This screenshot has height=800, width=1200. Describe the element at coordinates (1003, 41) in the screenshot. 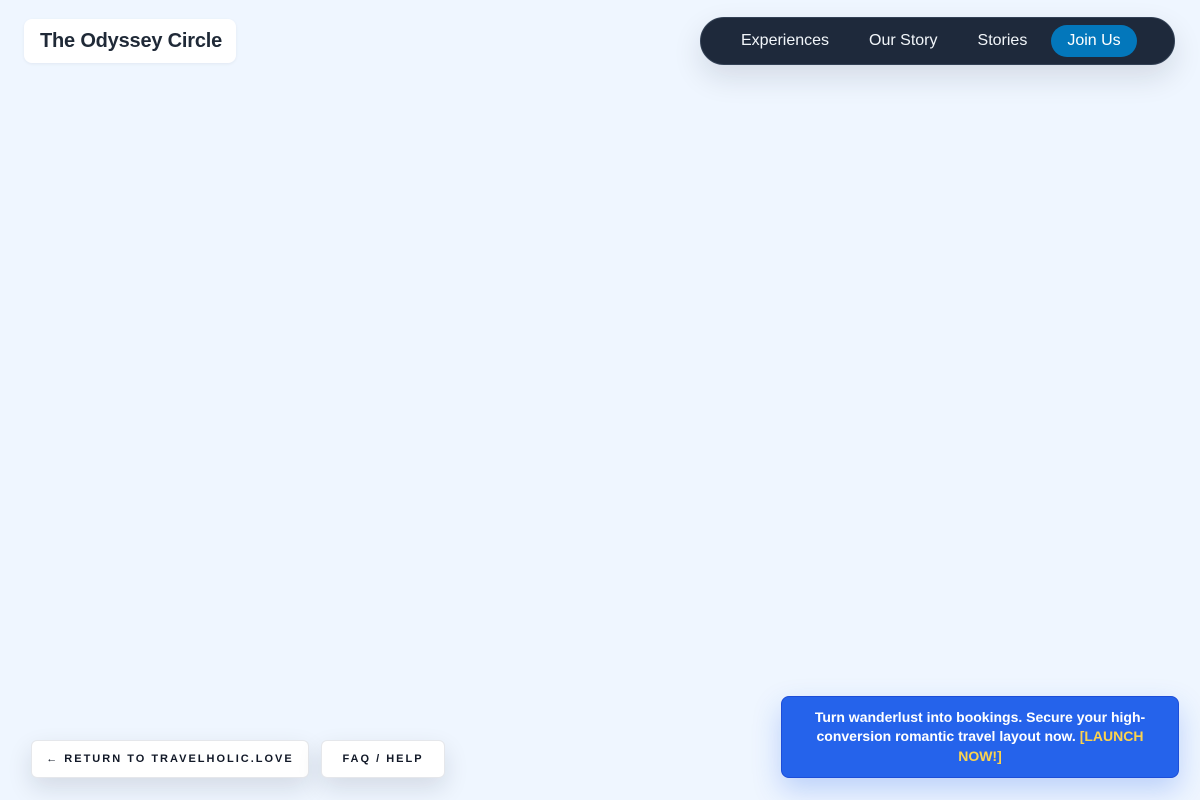

I see `nav-item-stories: Stories` at that location.